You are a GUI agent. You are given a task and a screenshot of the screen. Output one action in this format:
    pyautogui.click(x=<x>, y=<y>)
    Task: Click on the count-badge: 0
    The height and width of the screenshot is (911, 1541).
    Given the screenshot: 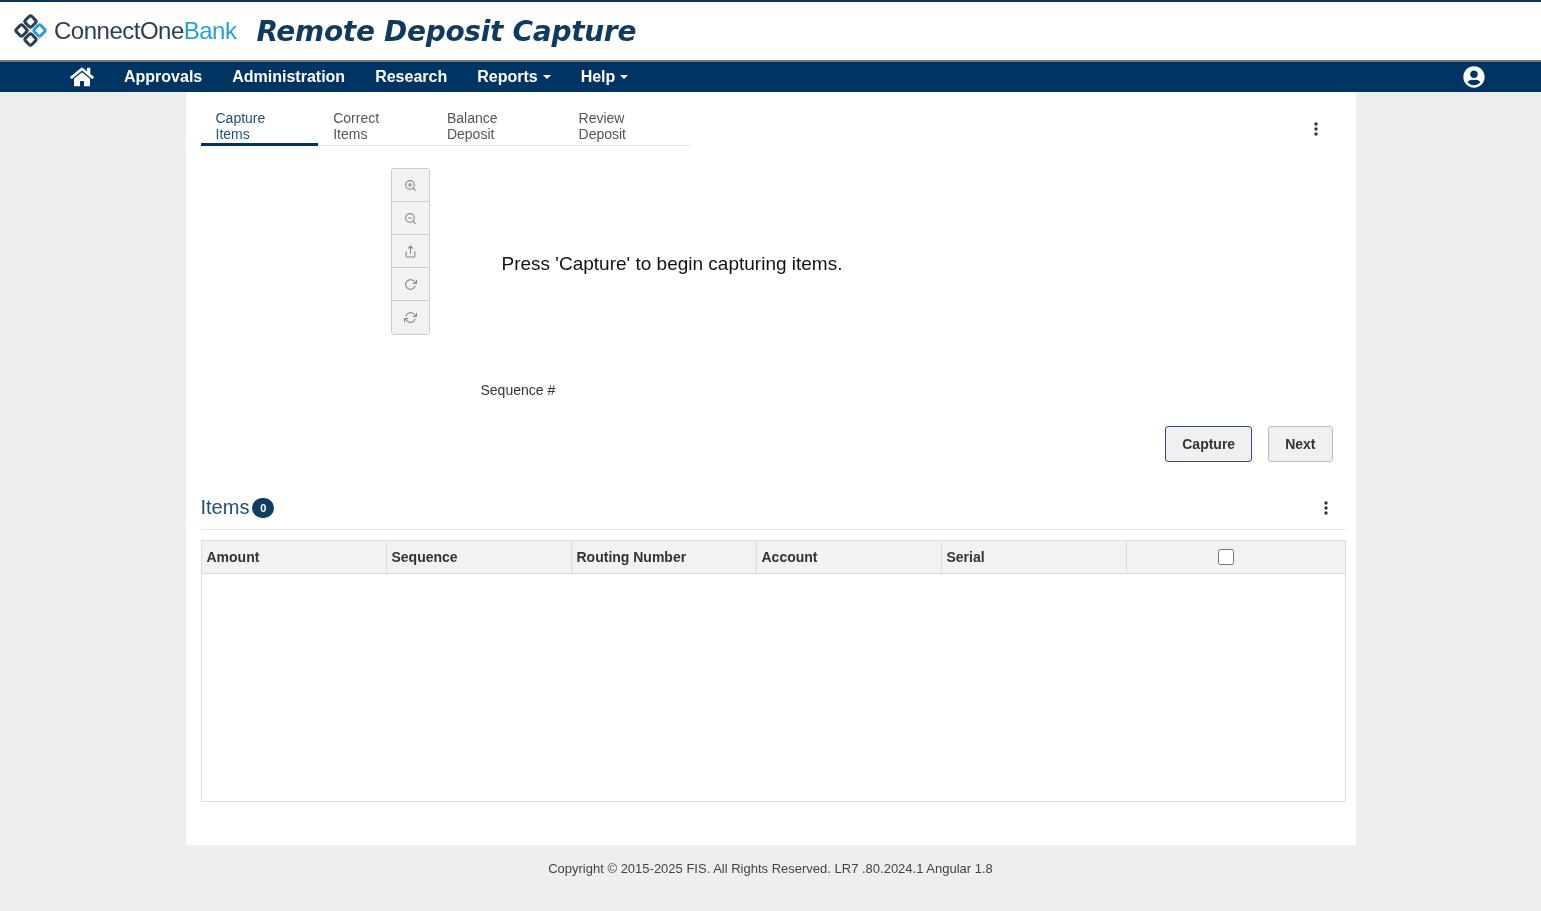 What is the action you would take?
    pyautogui.click(x=263, y=507)
    